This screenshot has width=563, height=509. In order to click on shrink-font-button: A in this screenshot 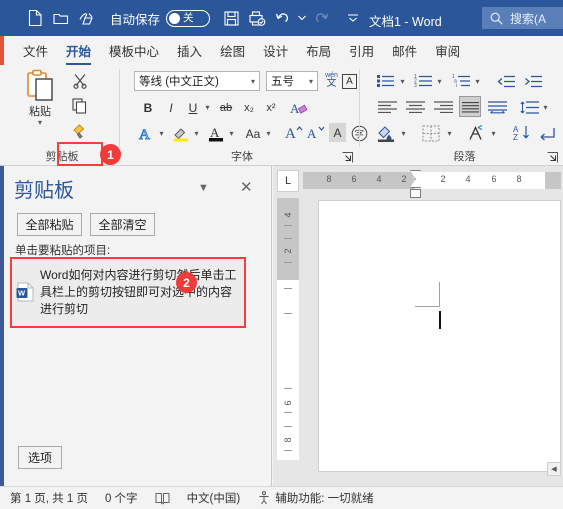, I will do `click(316, 132)`.